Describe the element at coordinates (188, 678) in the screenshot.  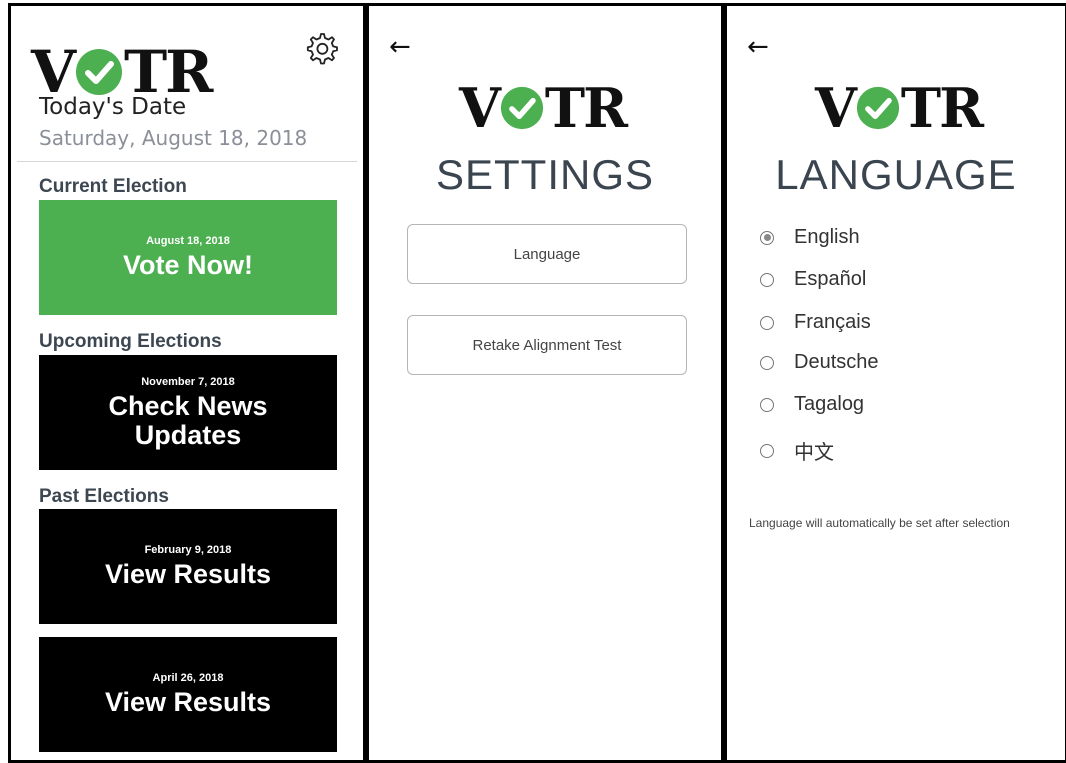
I see `election-date: April 26, 2018` at that location.